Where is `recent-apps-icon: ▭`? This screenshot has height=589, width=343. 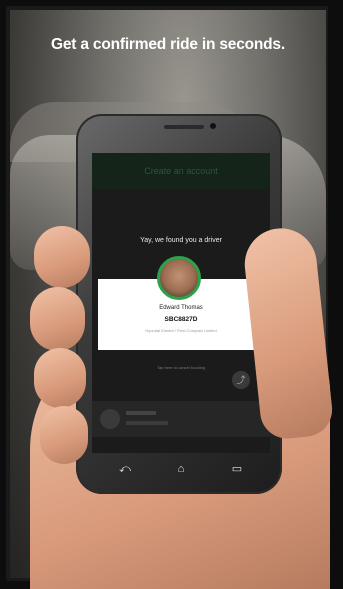 recent-apps-icon: ▭ is located at coordinates (237, 469).